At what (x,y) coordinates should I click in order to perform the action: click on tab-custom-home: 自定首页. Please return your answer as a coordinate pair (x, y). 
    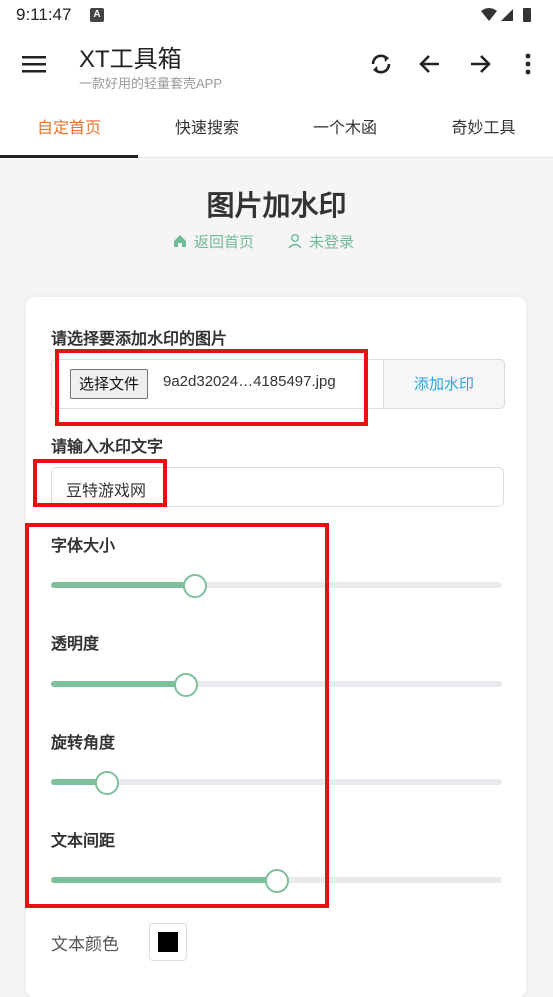
    Looking at the image, I should click on (69, 128).